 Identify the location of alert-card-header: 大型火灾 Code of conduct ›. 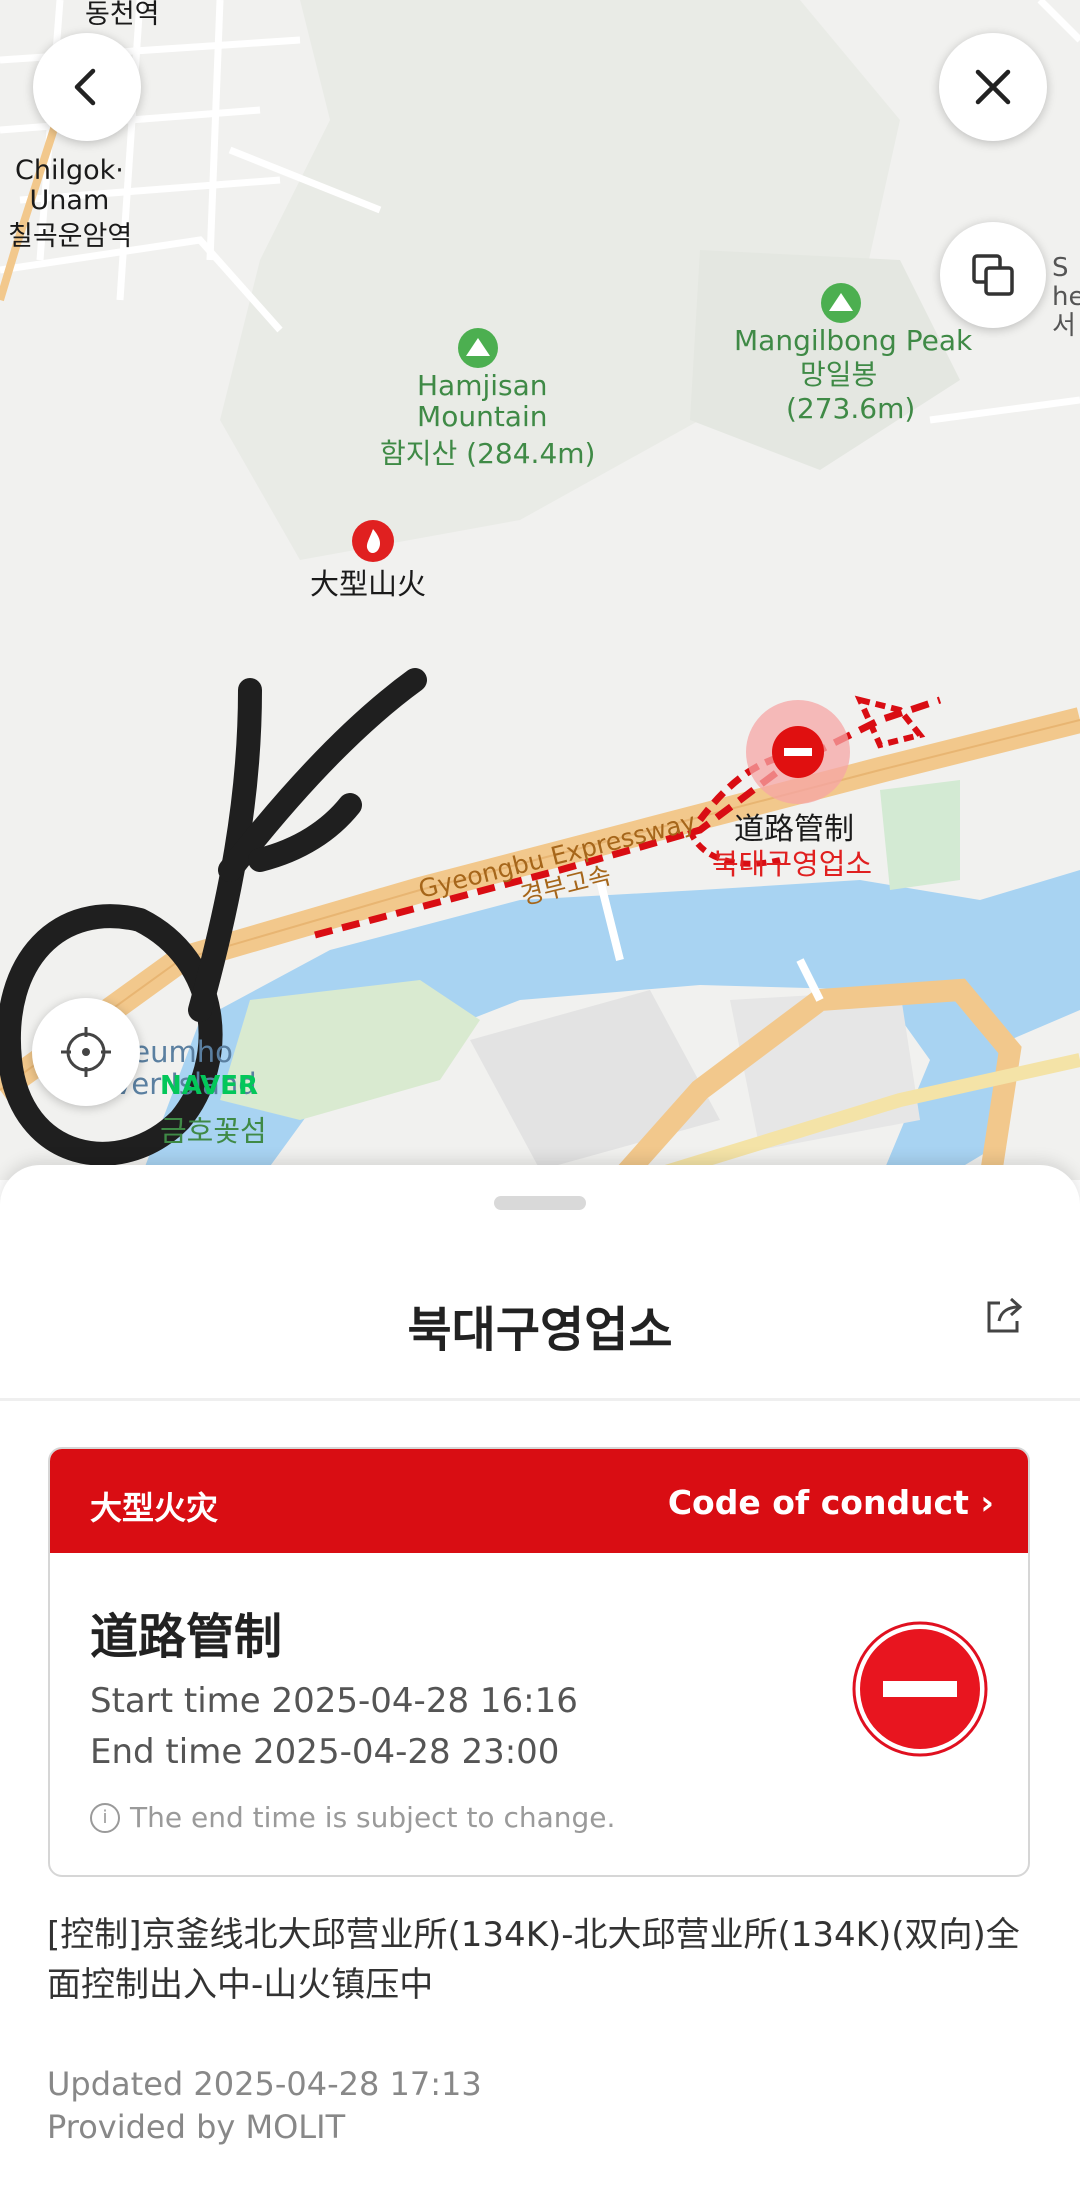
(539, 1501).